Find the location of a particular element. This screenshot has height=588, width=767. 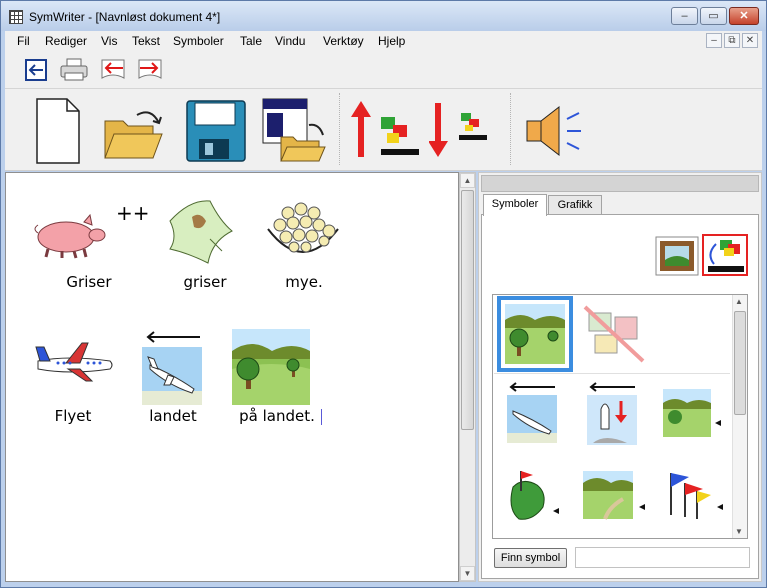

mdi-restore-button: ⧉ is located at coordinates (732, 40).